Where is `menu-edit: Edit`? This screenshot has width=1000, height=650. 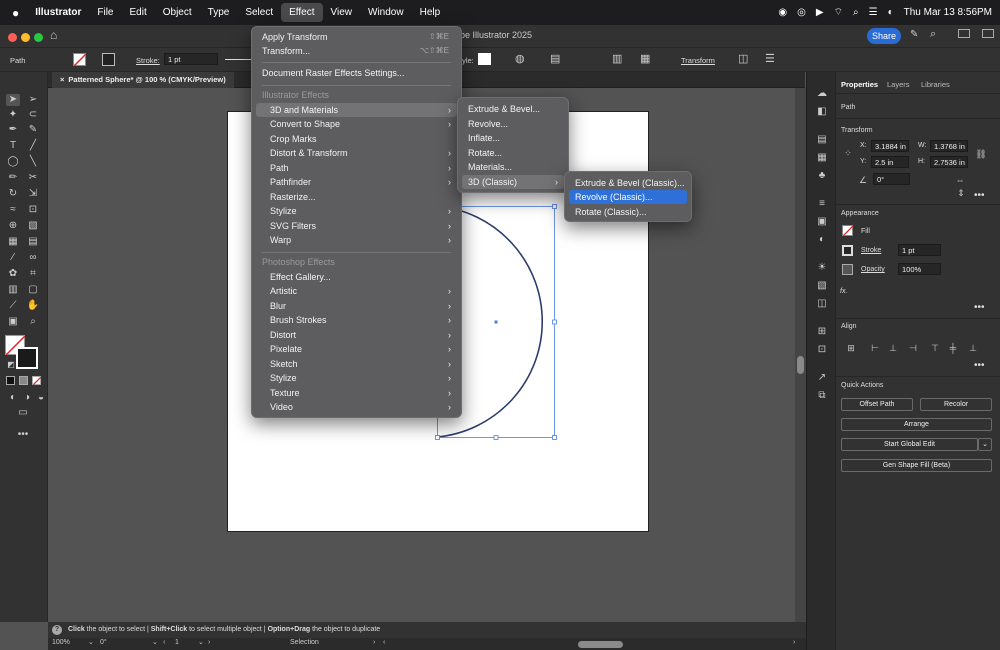 menu-edit: Edit is located at coordinates (138, 12).